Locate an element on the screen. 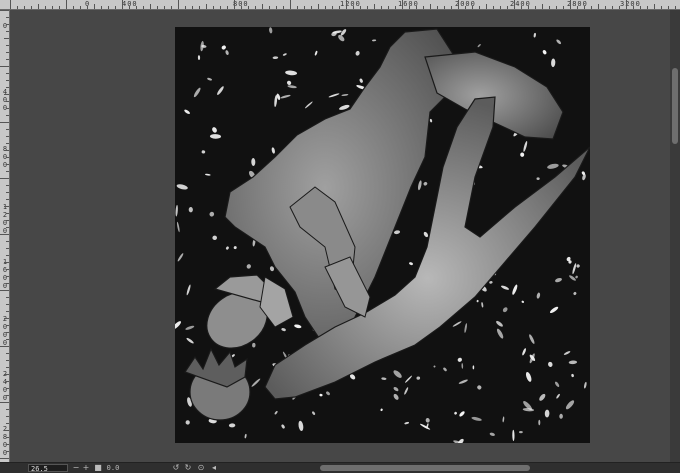 This screenshot has height=473, width=680. zoom-field: 26.5 is located at coordinates (48, 468).